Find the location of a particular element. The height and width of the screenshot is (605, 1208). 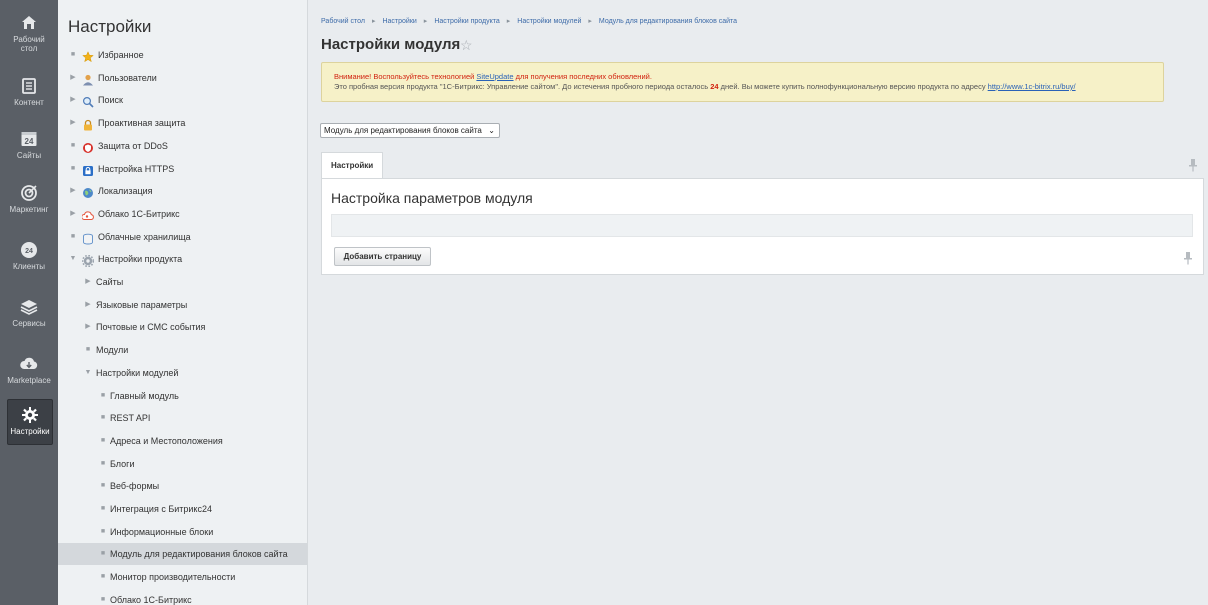

menu-item-label: Локализация is located at coordinates (125, 191).